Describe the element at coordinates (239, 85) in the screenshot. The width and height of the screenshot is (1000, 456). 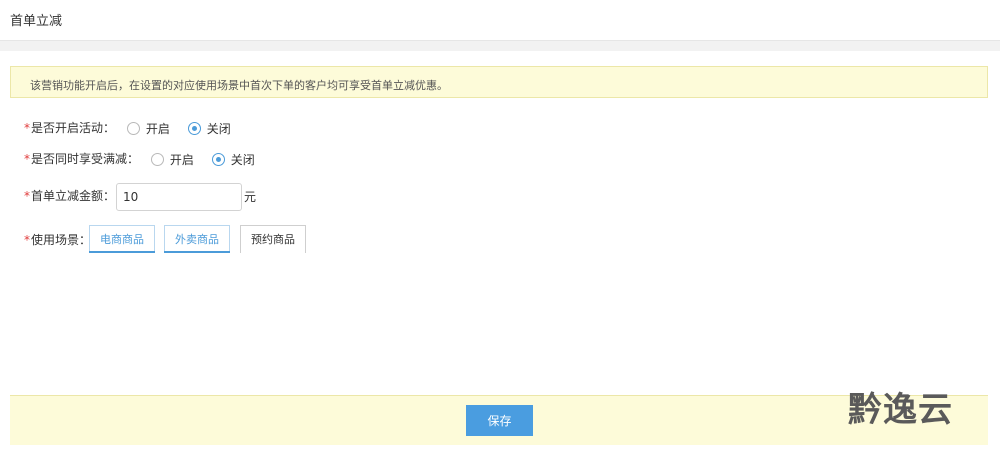
I see `notice-text: 该营销功能开启后，在设置的对应使用场景中首次下单的客户均可享受首单立减优惠。` at that location.